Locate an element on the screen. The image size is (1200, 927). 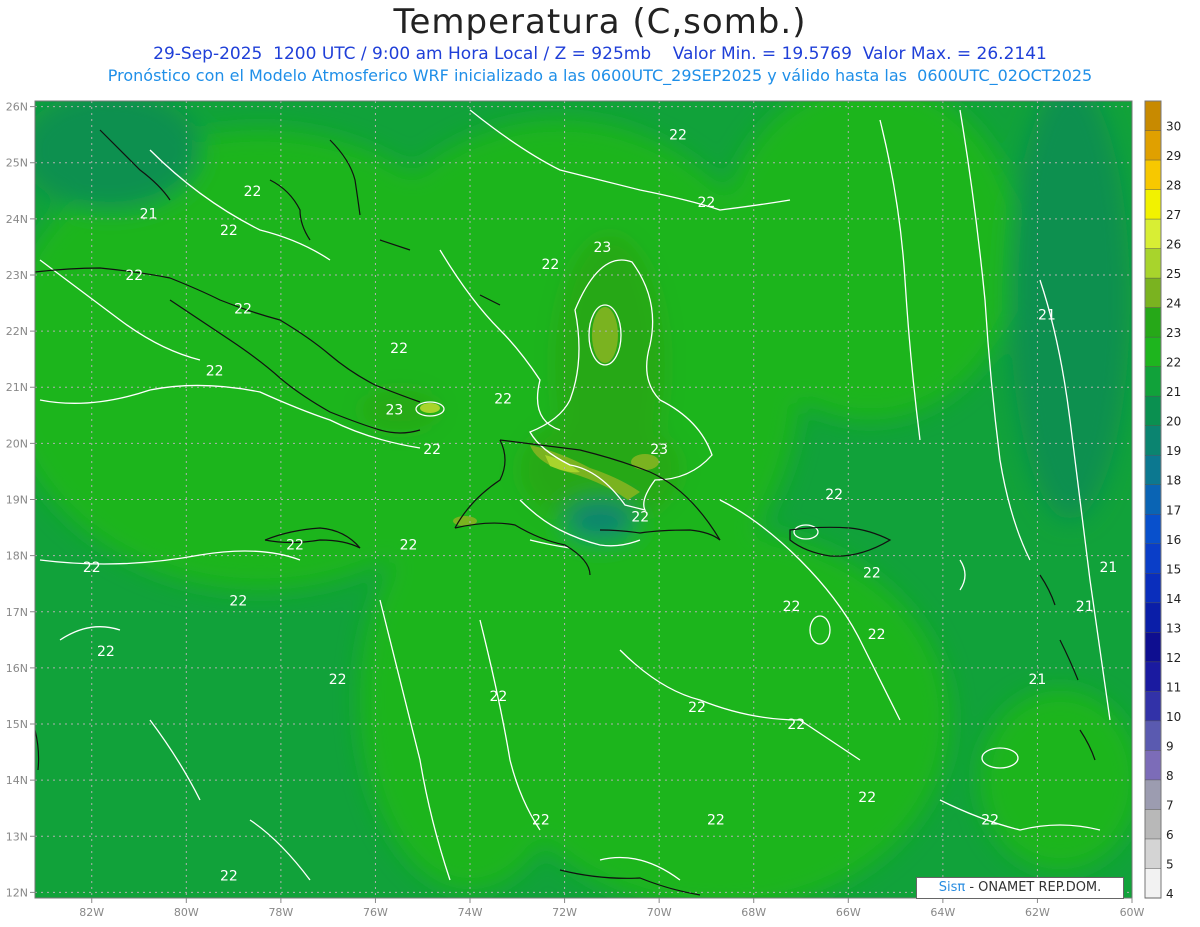
colorbar-label: 12 is located at coordinates (1173, 658).